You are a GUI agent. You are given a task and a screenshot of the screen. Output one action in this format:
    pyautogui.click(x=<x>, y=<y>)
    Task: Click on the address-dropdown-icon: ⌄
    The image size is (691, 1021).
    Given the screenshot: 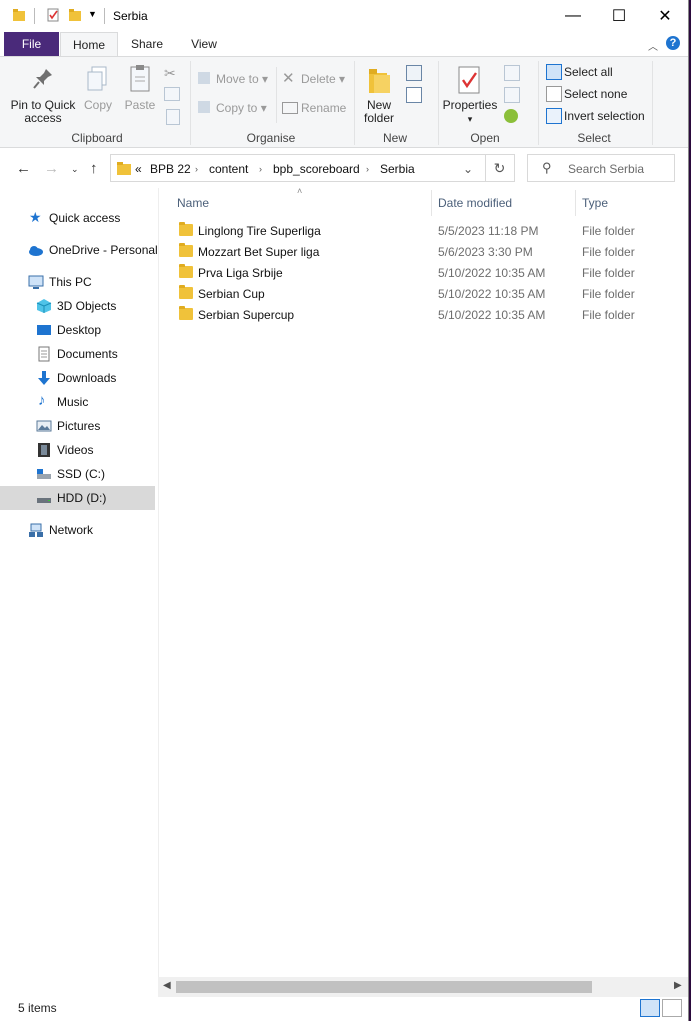 What is the action you would take?
    pyautogui.click(x=468, y=169)
    